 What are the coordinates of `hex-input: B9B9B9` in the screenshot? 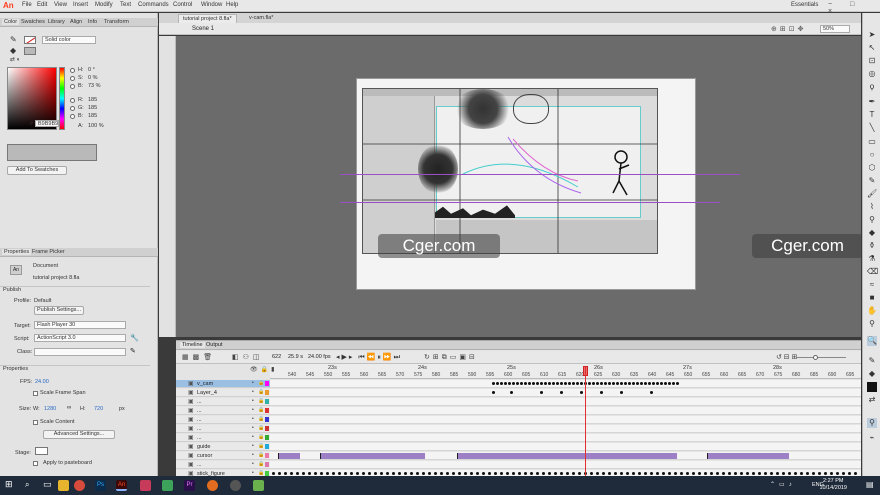 It's located at (47, 123).